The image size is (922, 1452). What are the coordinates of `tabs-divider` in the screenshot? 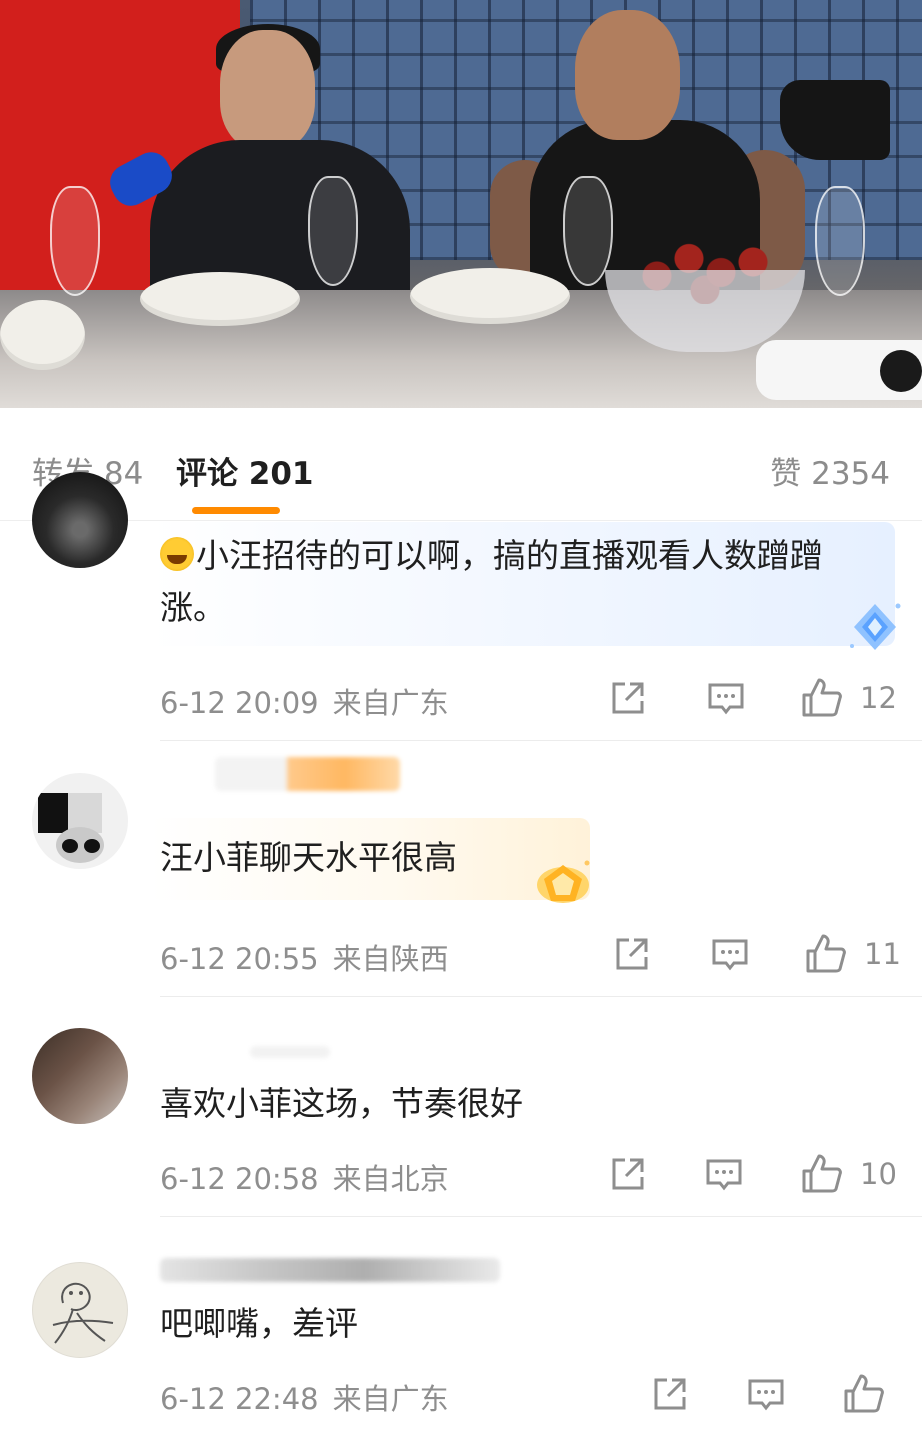 It's located at (461, 520).